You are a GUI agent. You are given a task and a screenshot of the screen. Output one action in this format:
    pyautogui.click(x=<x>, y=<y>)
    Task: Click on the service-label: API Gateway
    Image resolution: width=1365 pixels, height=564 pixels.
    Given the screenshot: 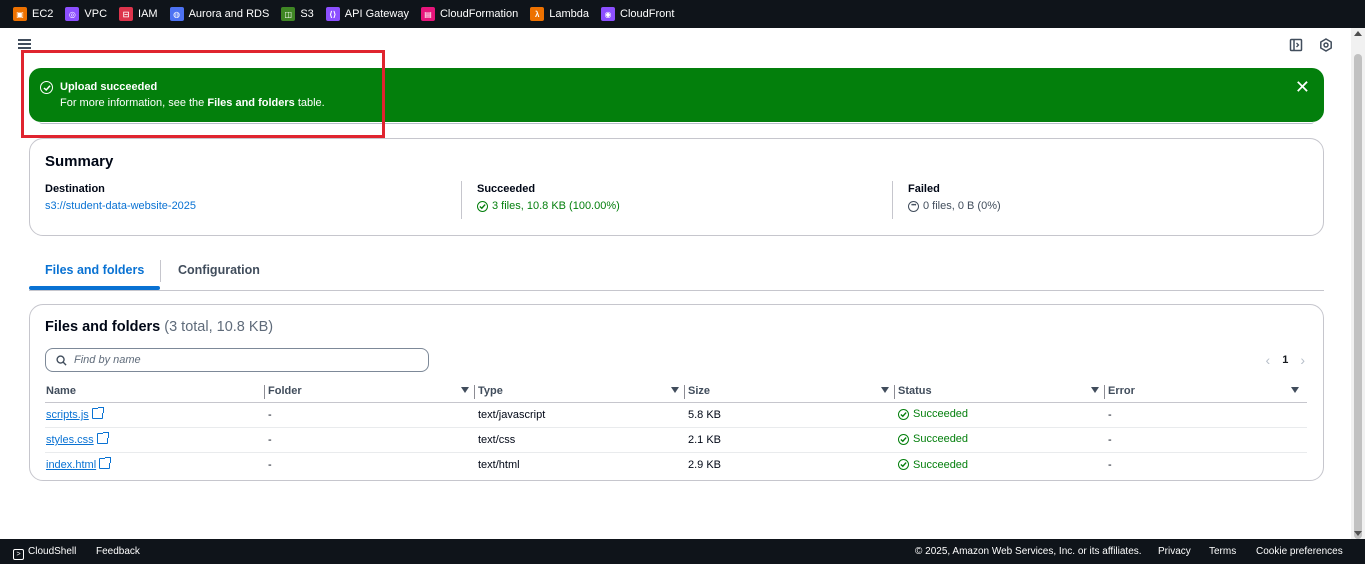 What is the action you would take?
    pyautogui.click(x=376, y=14)
    